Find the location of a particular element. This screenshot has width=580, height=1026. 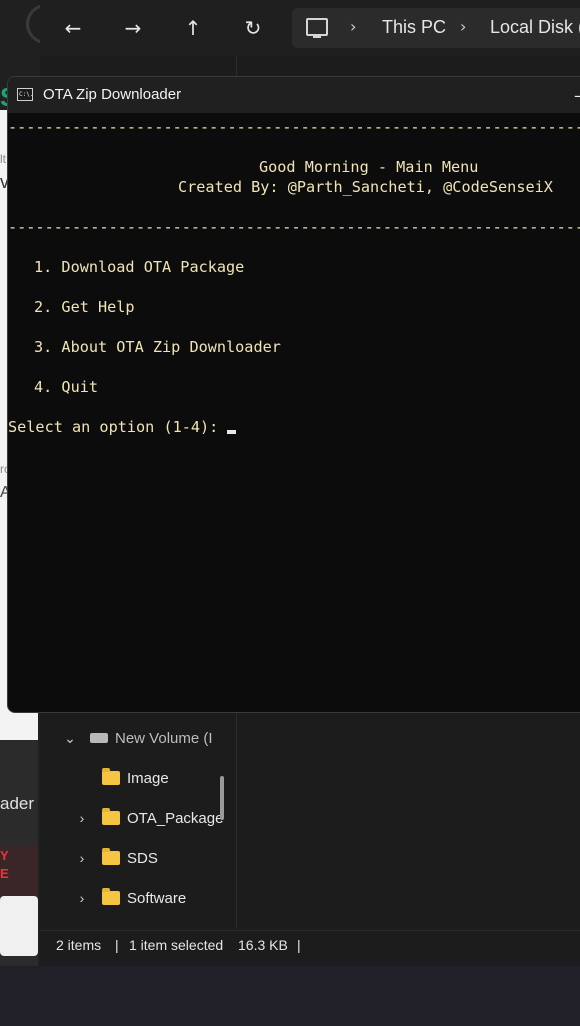

nav-item-new-volume: ⌄ New Volume (I is located at coordinates (135, 738).